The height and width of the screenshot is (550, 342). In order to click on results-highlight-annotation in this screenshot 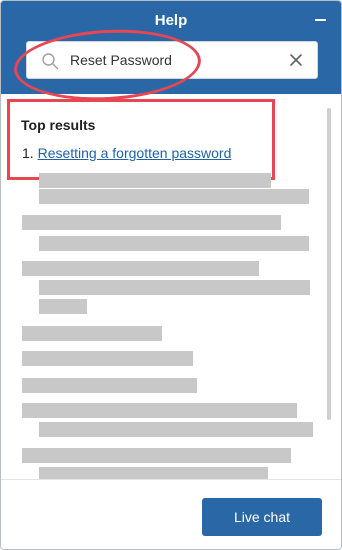, I will do `click(141, 139)`.